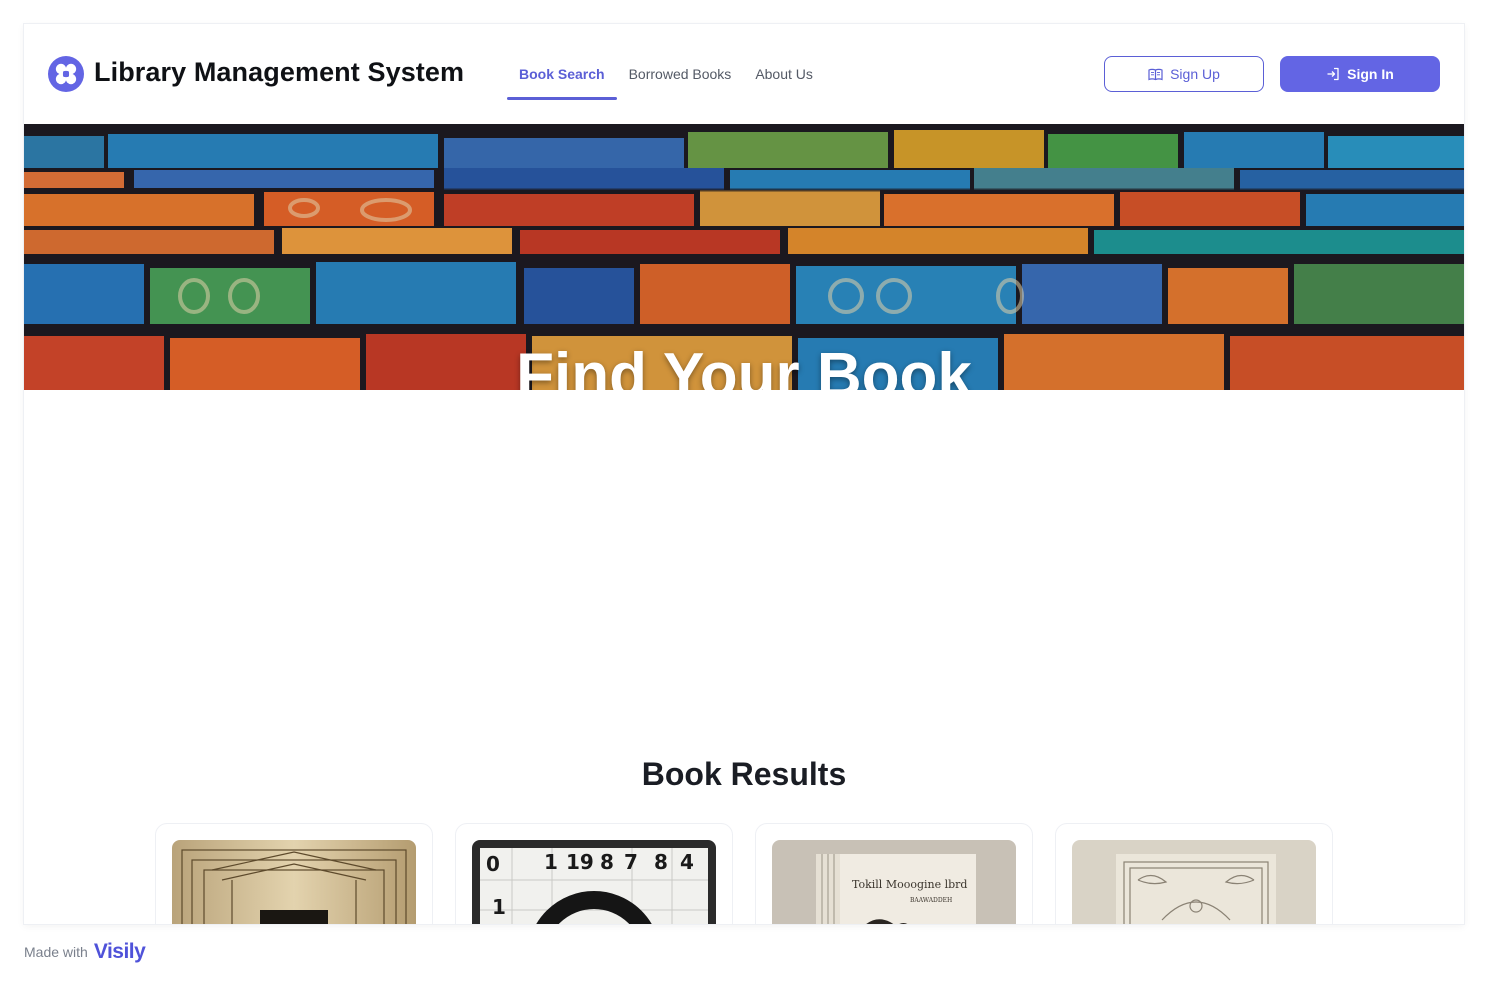 The width and height of the screenshot is (1488, 988). What do you see at coordinates (784, 74) in the screenshot?
I see `nav-item-about-us: About Us` at bounding box center [784, 74].